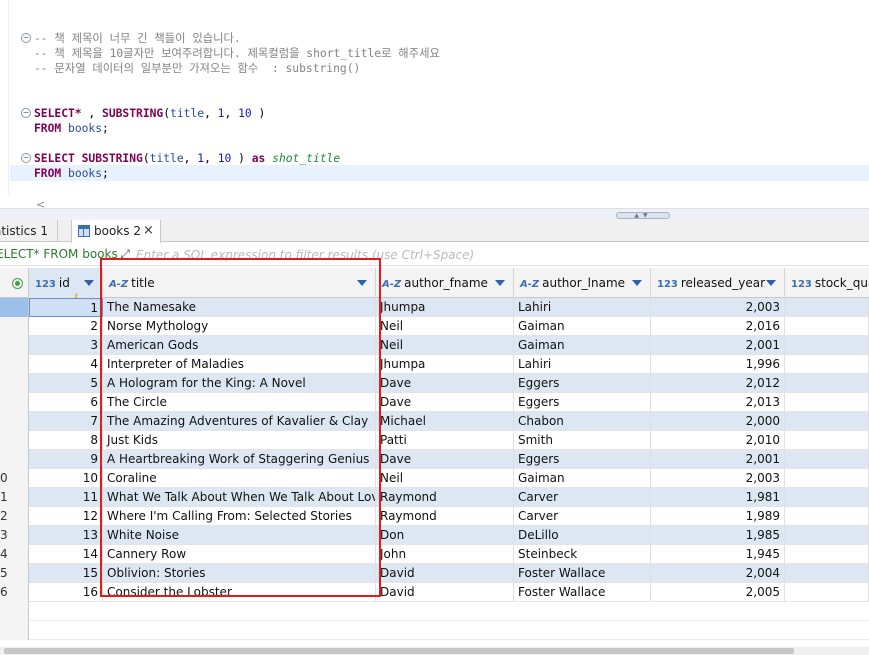  What do you see at coordinates (434, 345) in the screenshot?
I see `table-row: 3 American Gods Neil Gaiman 2,001` at bounding box center [434, 345].